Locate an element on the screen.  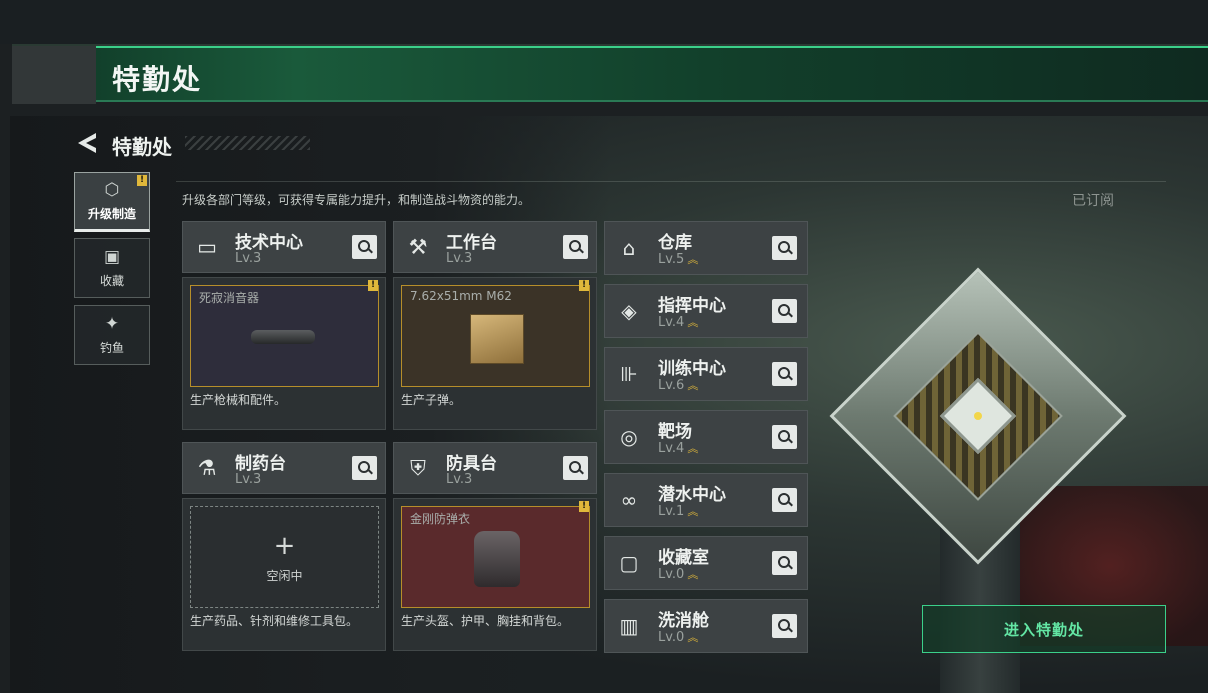
slot-item-name: 金刚防弹衣 is located at coordinates (440, 519).